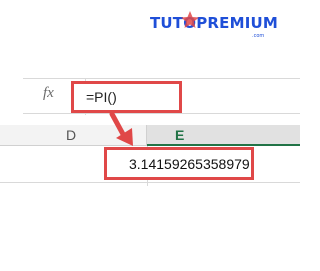 The width and height of the screenshot is (320, 271). I want to click on column-headers: D E, so click(150, 135).